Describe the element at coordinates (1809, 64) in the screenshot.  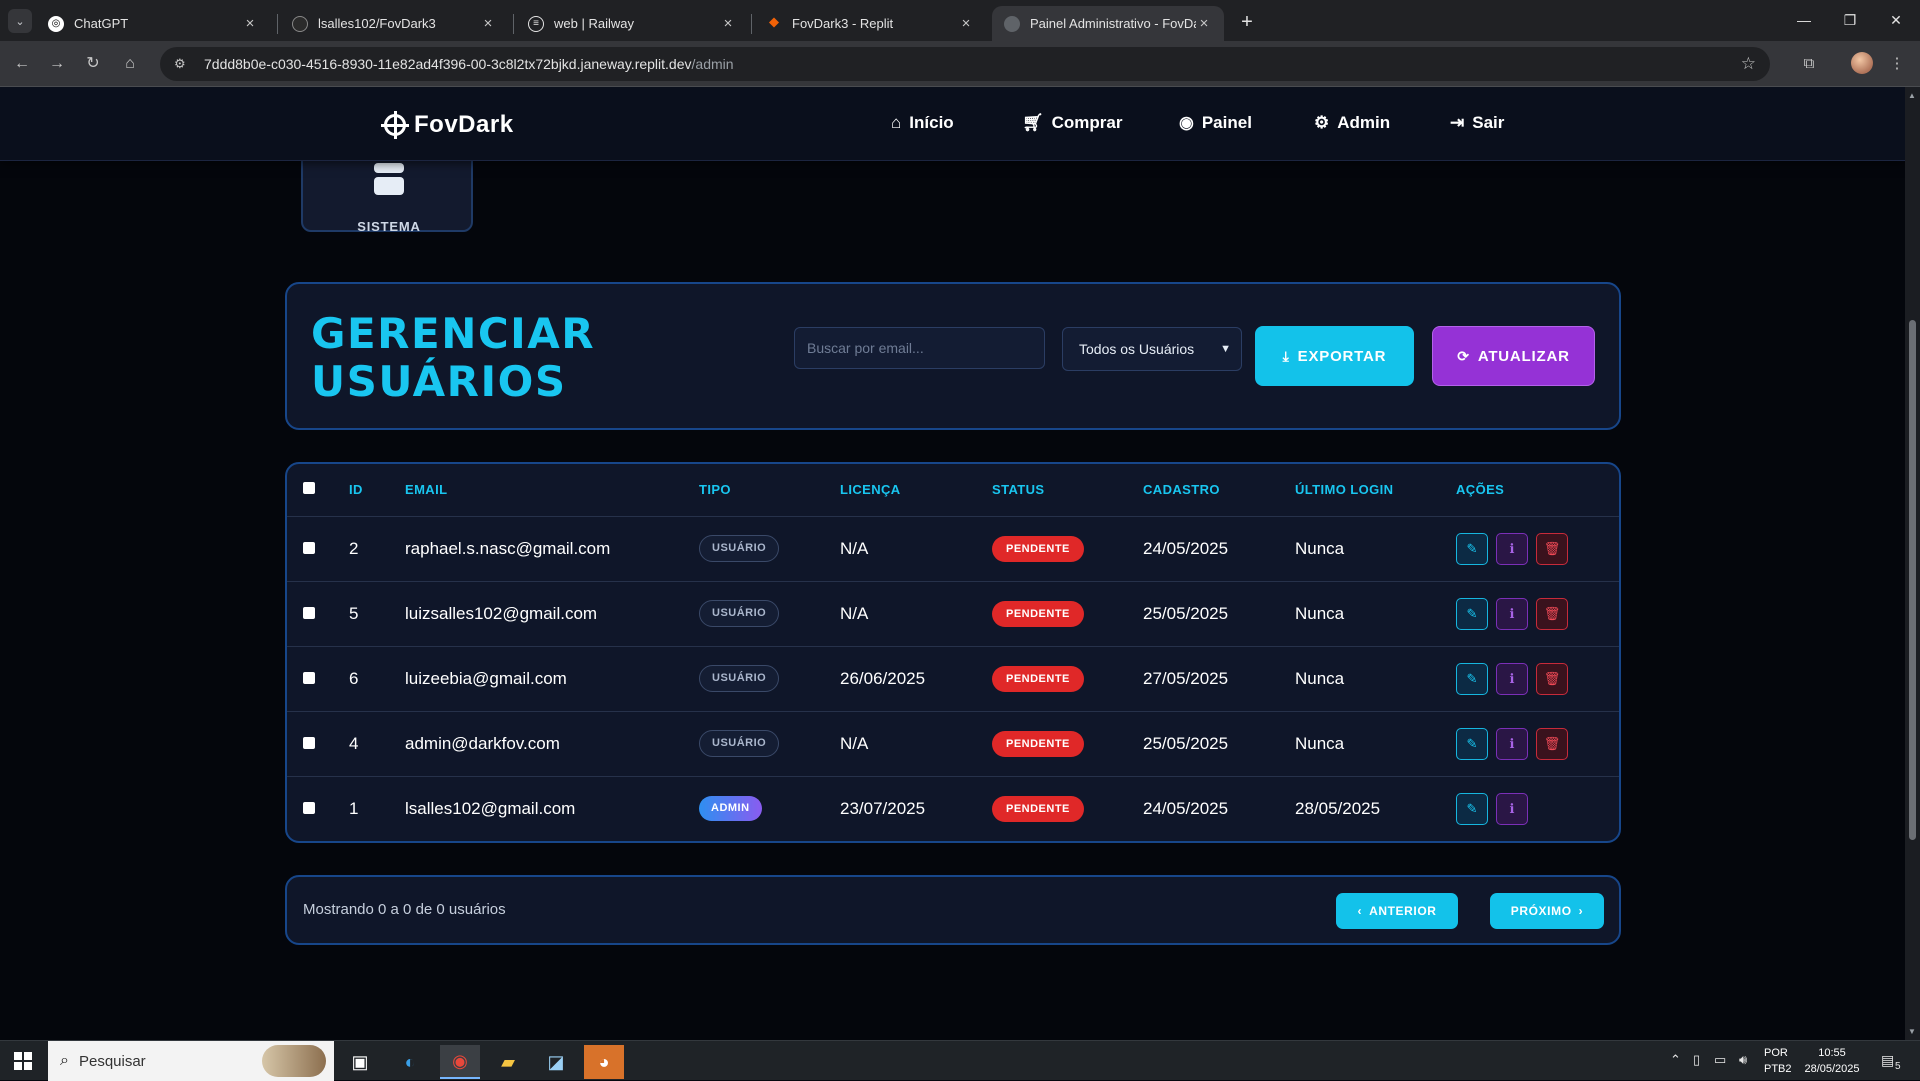
I see `extensions-puzzle-icon: ⧉` at that location.